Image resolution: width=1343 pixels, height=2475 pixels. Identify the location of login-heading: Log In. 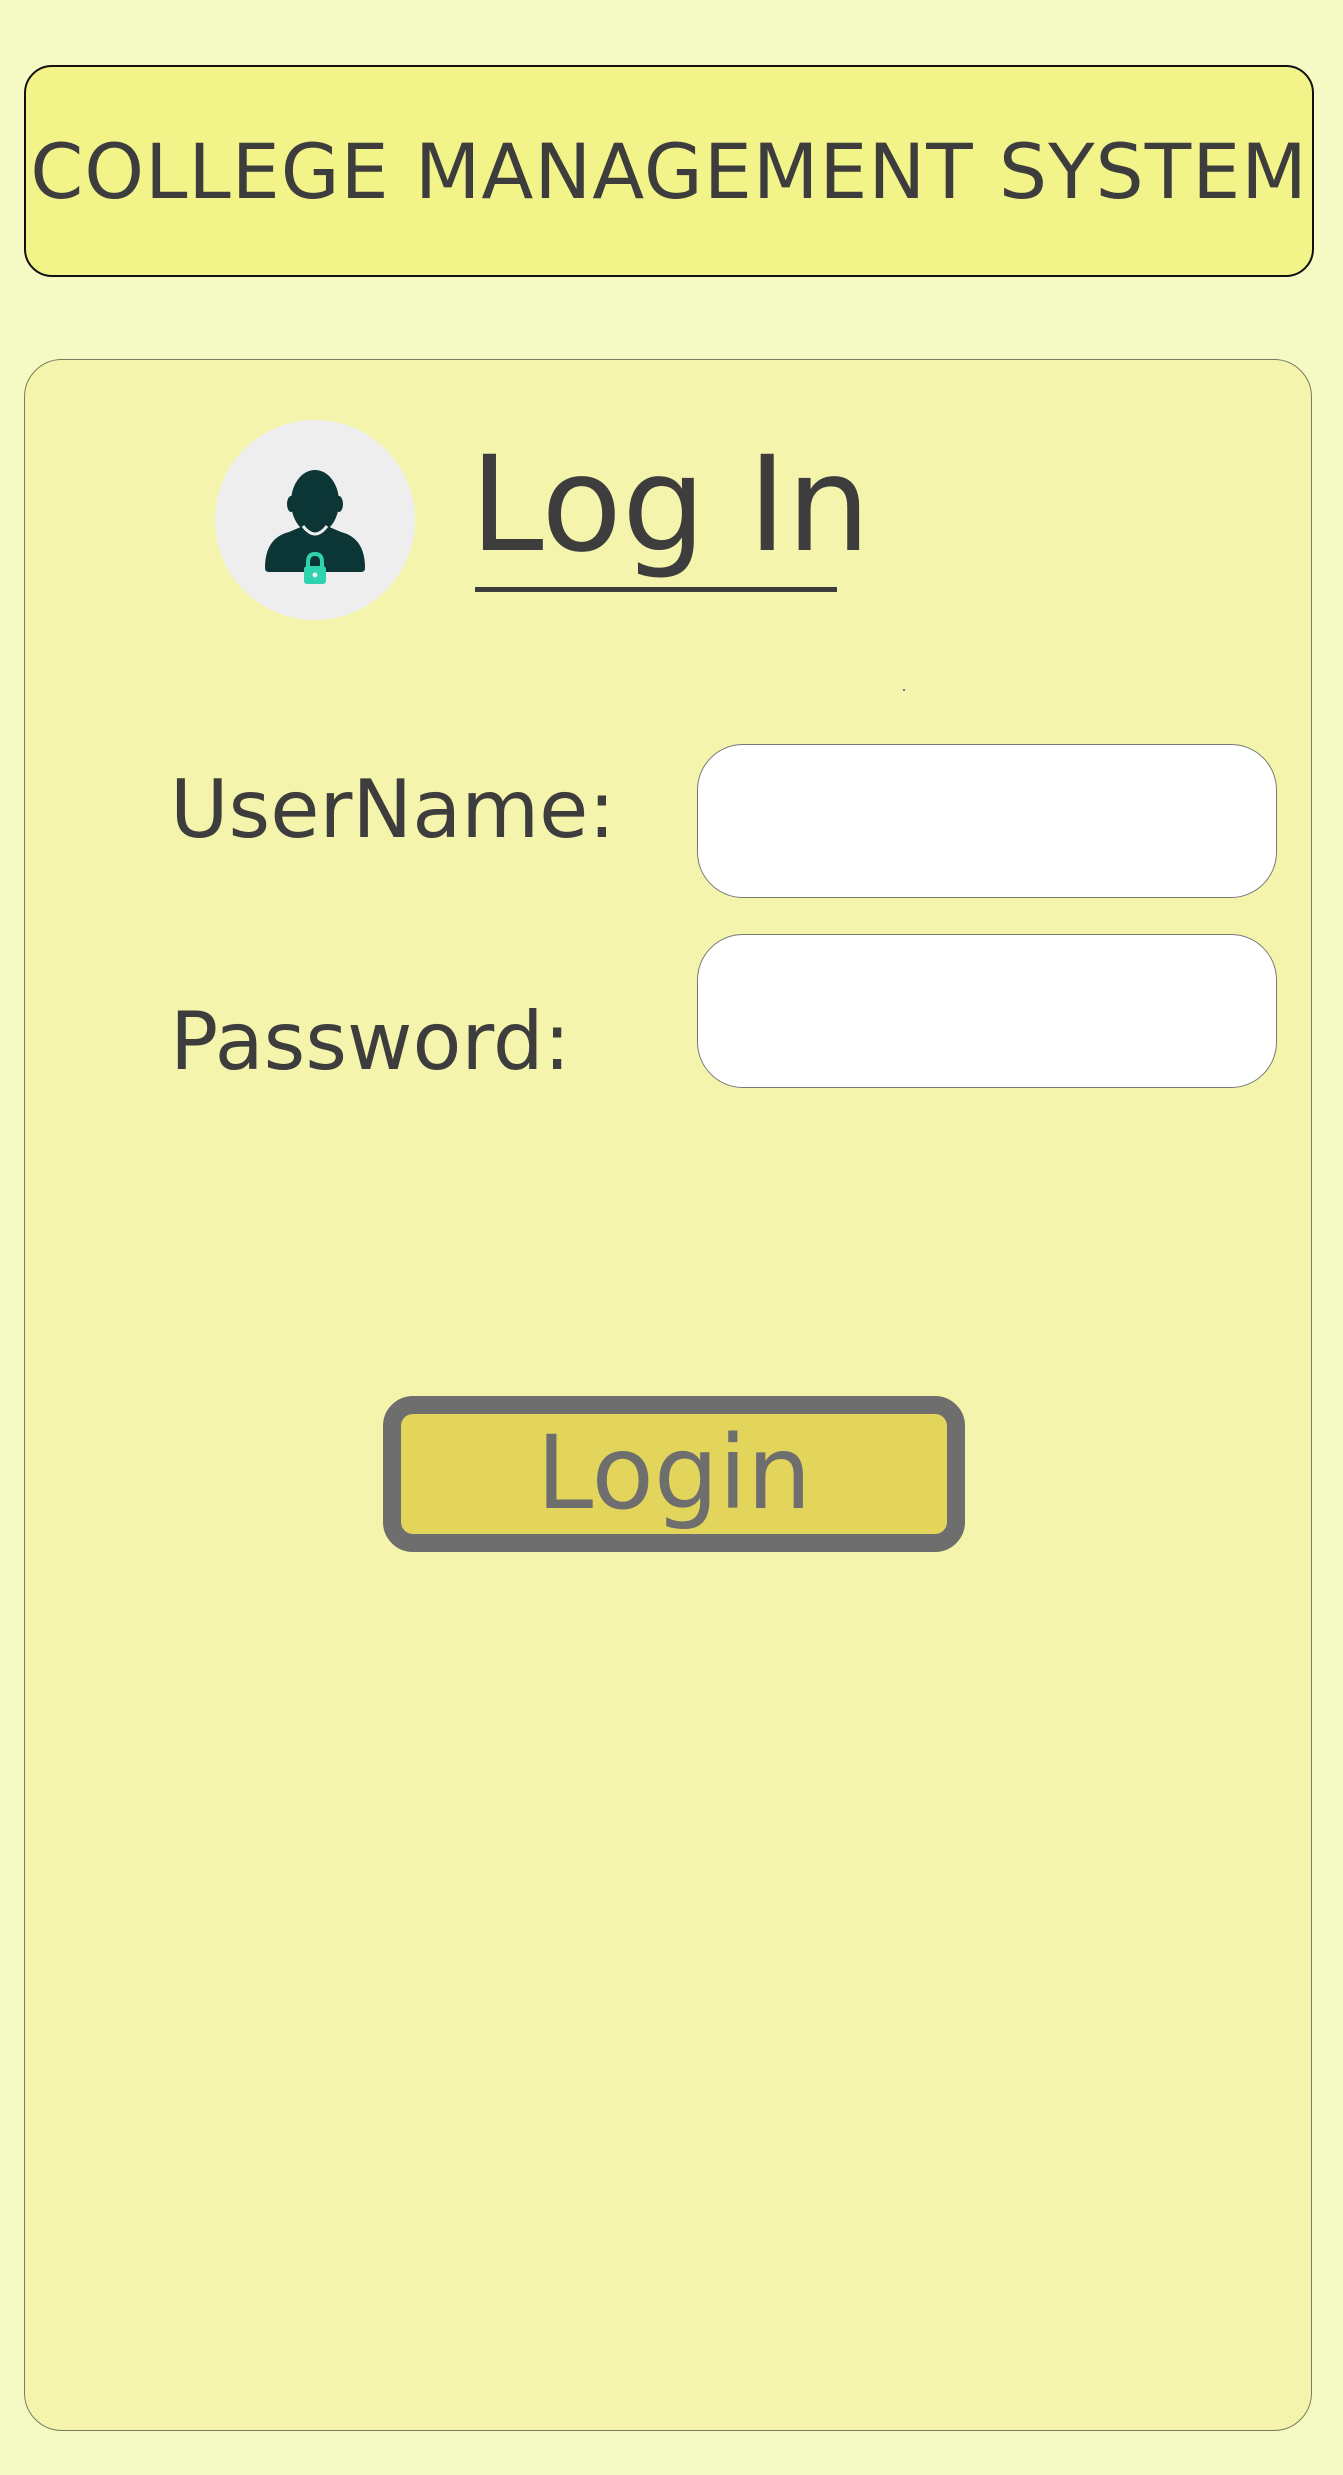
(670, 505).